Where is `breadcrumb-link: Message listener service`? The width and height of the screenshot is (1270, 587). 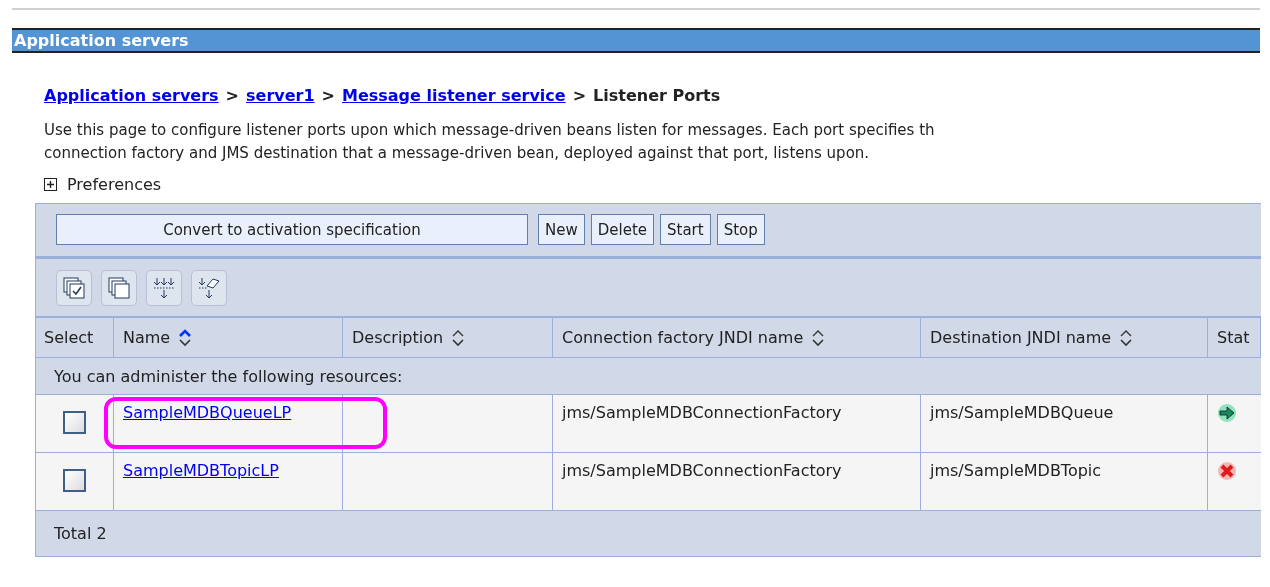
breadcrumb-link: Message listener service is located at coordinates (454, 95).